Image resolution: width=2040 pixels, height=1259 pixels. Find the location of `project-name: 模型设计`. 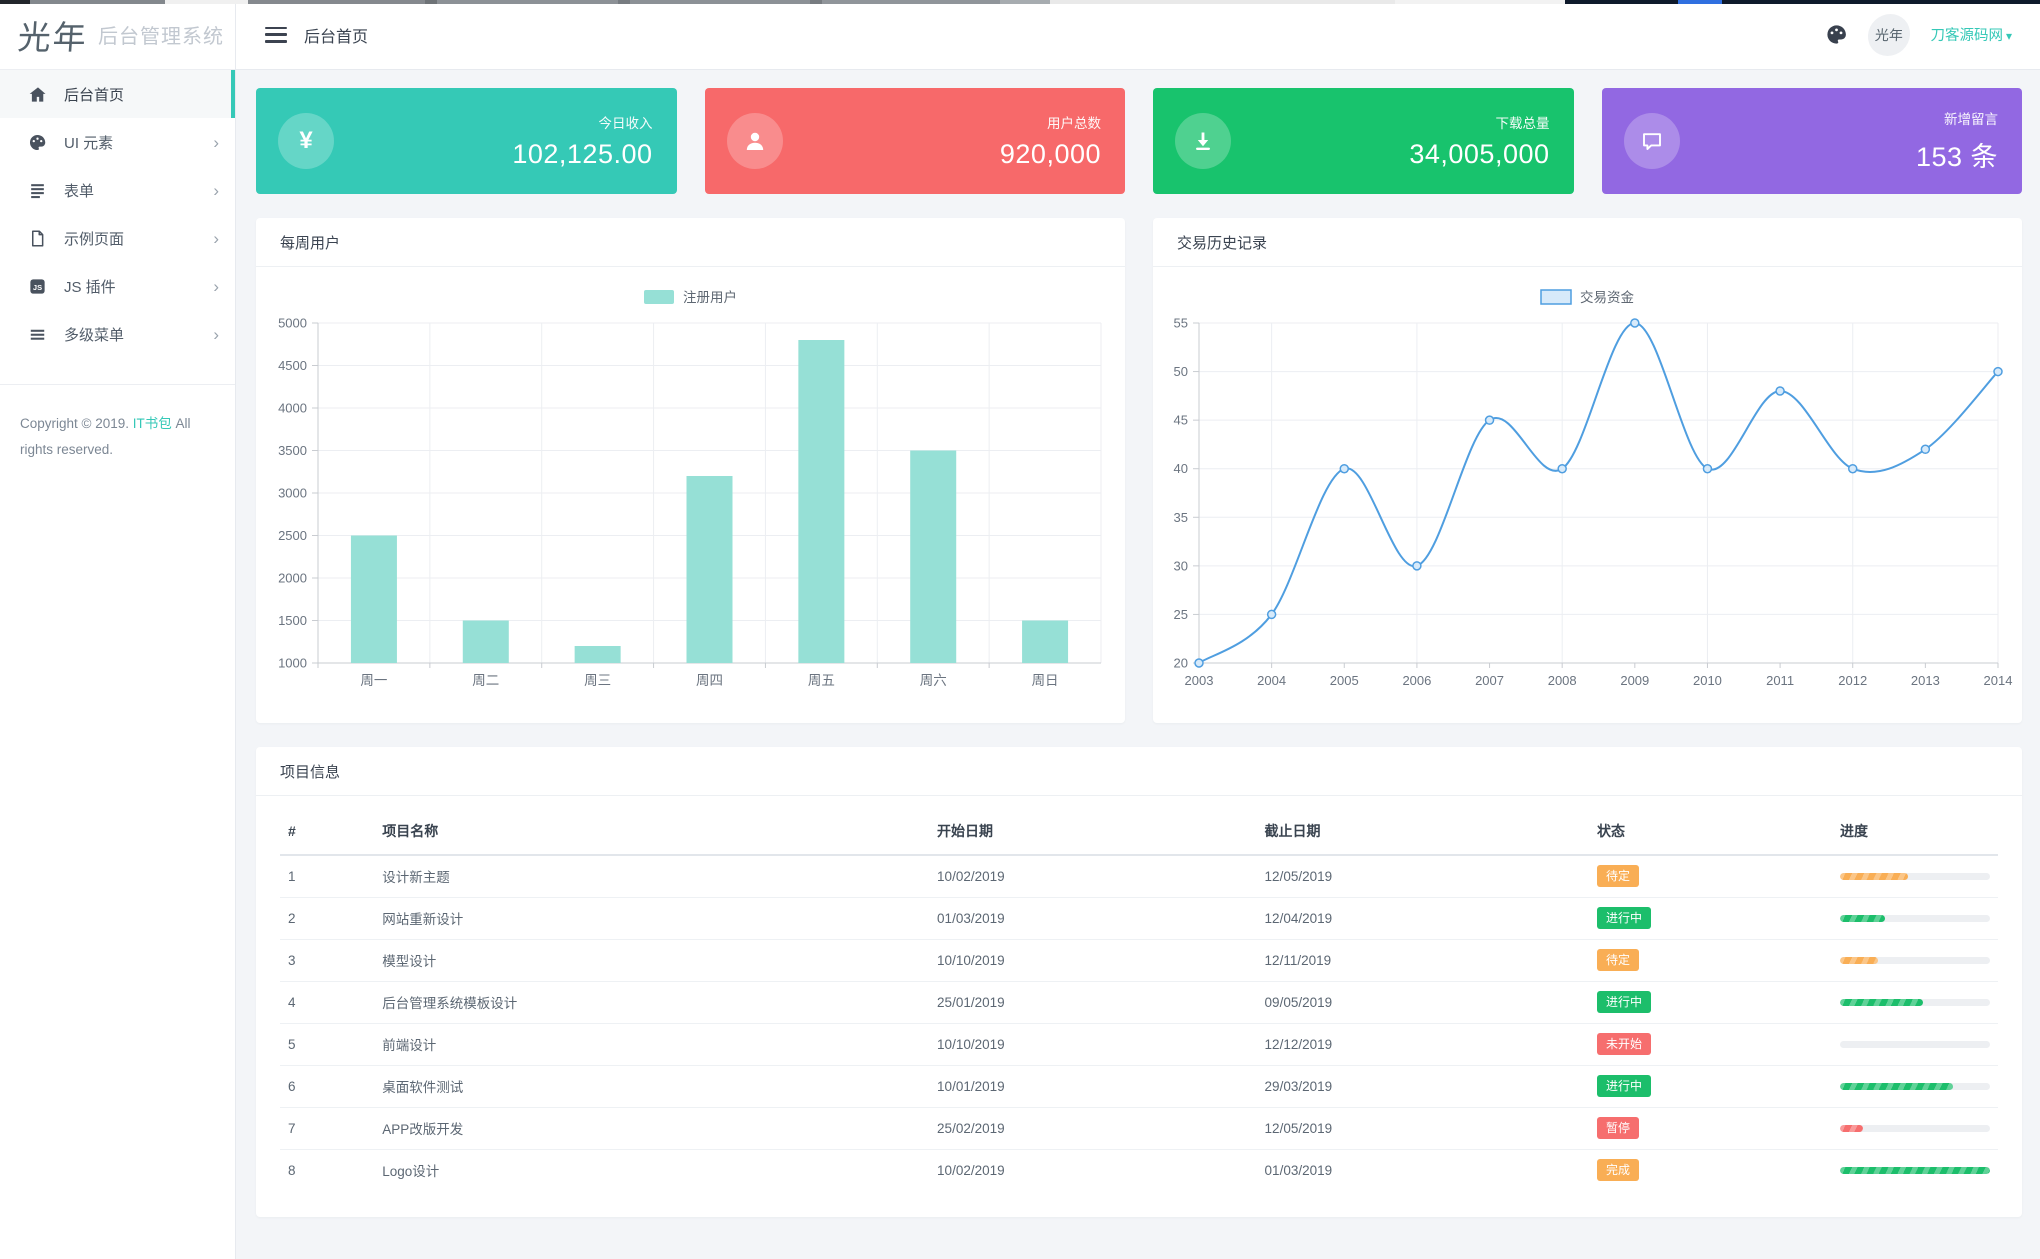

project-name: 模型设计 is located at coordinates (652, 960).